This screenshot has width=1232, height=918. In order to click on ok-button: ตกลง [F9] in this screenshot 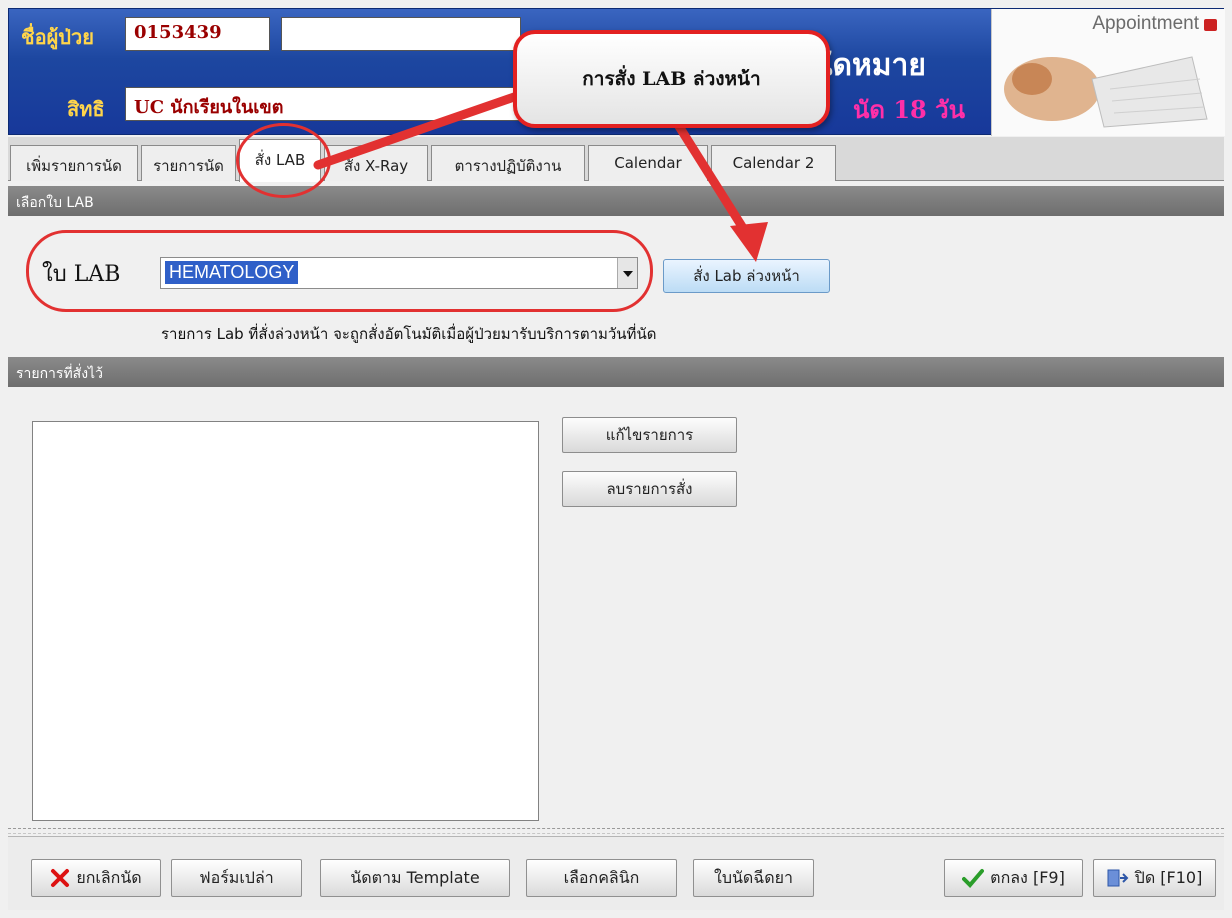, I will do `click(1013, 878)`.